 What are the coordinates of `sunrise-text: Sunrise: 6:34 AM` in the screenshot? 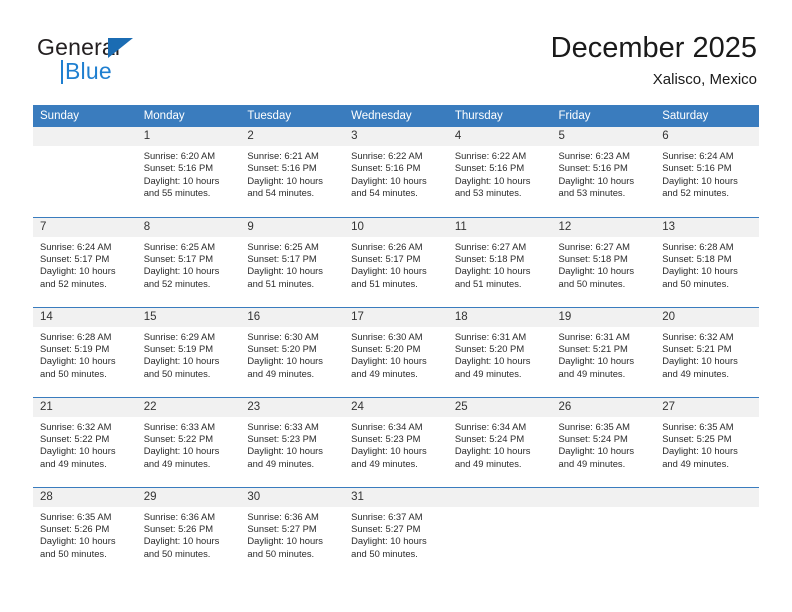 It's located at (387, 426).